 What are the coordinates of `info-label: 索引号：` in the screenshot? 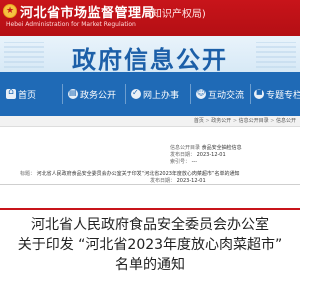 It's located at (180, 162).